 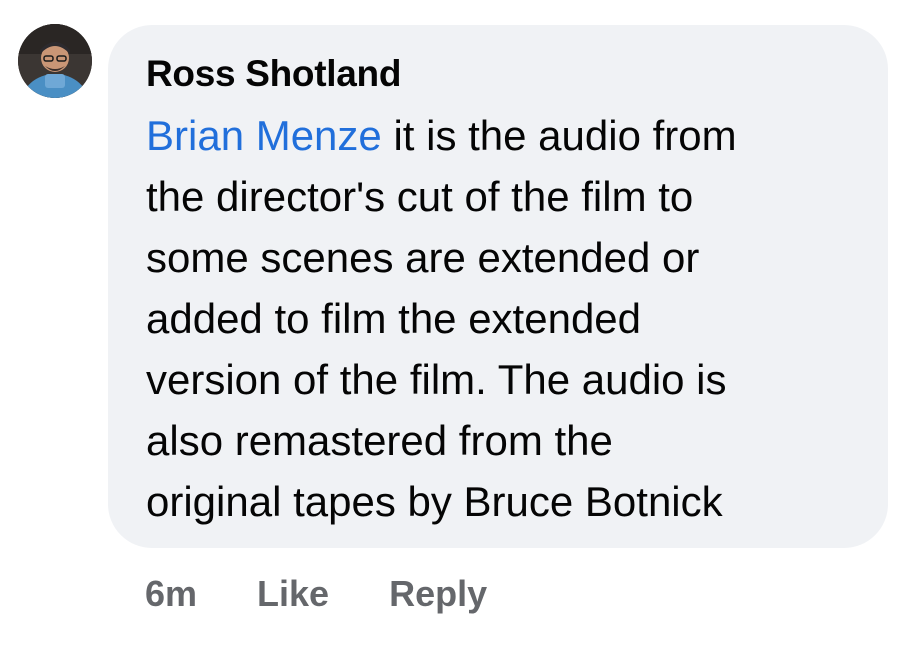 I want to click on comment-line: added to film the extended, so click(x=394, y=318).